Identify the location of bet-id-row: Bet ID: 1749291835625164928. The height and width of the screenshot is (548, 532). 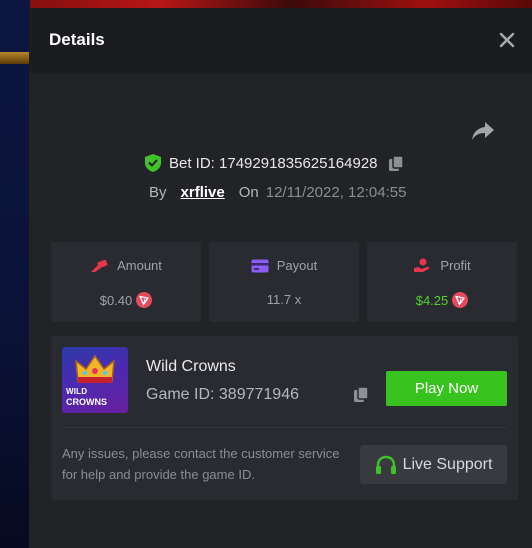
(274, 163).